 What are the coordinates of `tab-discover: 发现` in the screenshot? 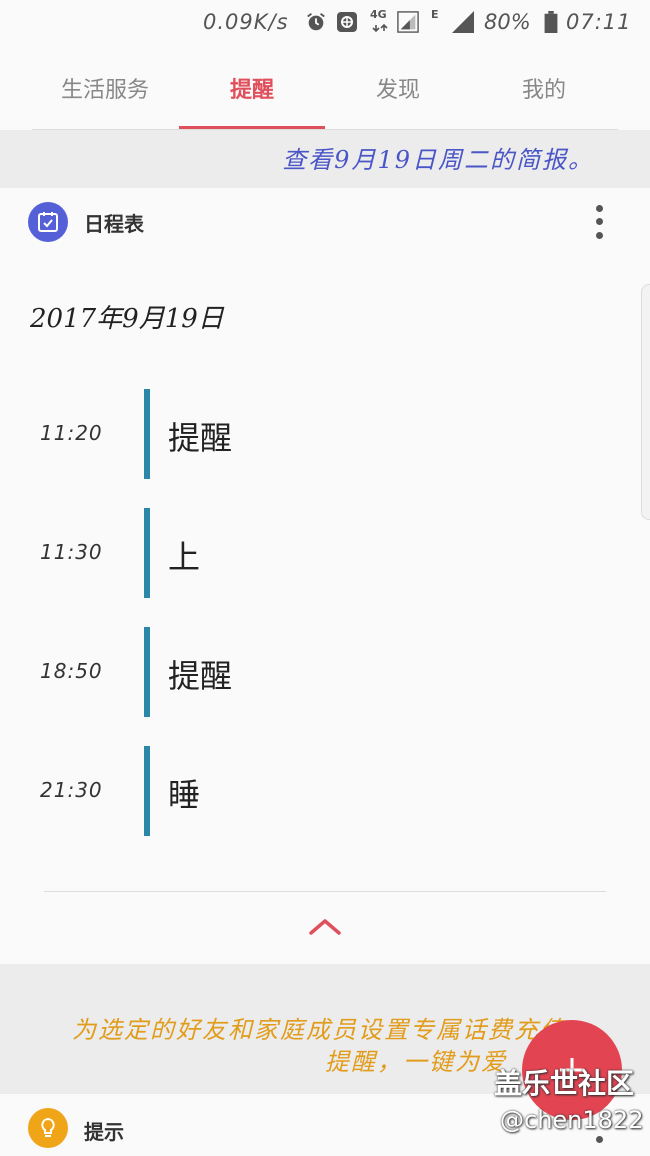 It's located at (398, 88).